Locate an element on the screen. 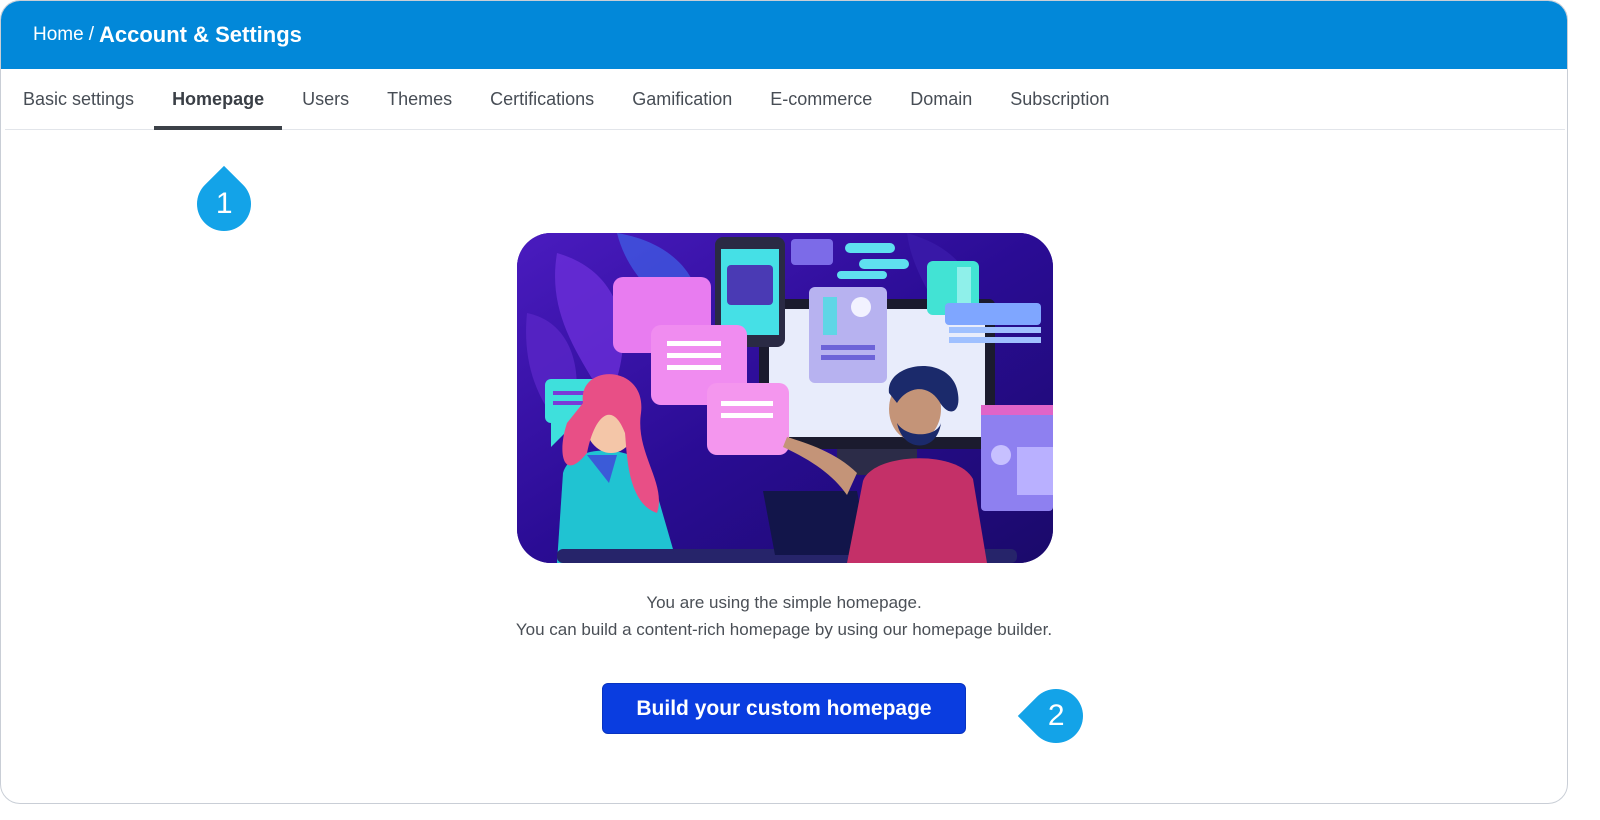  tab-gamification: Gamification is located at coordinates (682, 99).